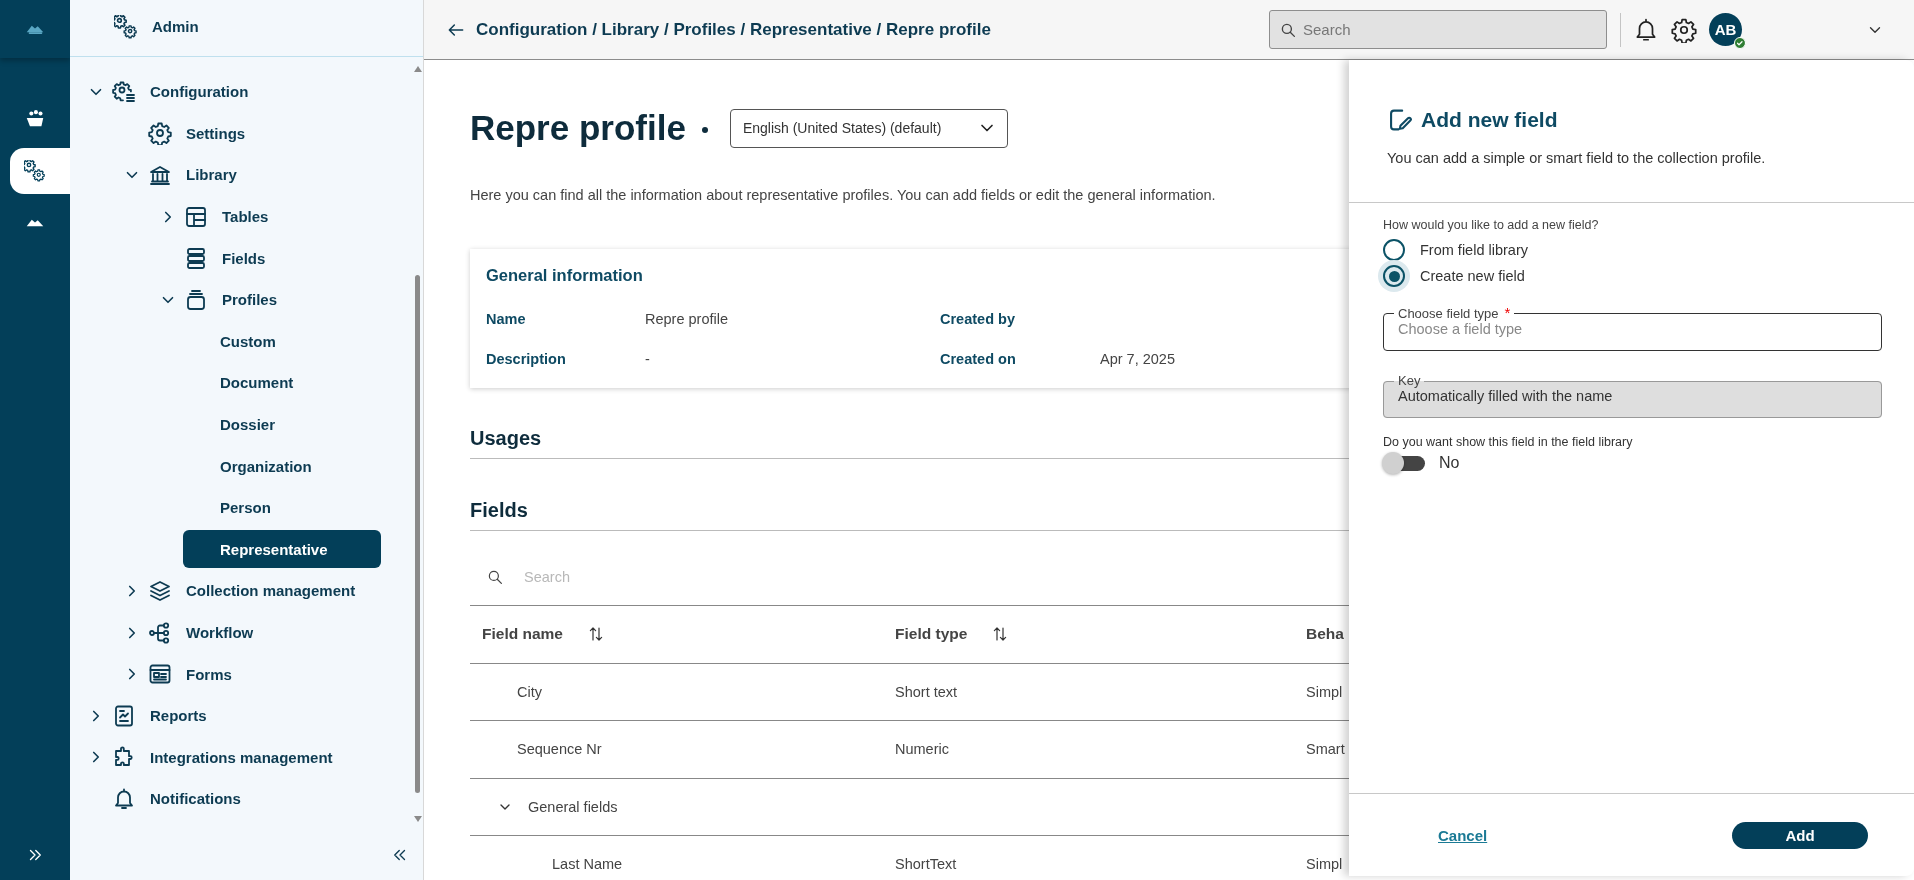 The image size is (1914, 880). I want to click on language-dropdown: English (United States) (default), so click(868, 128).